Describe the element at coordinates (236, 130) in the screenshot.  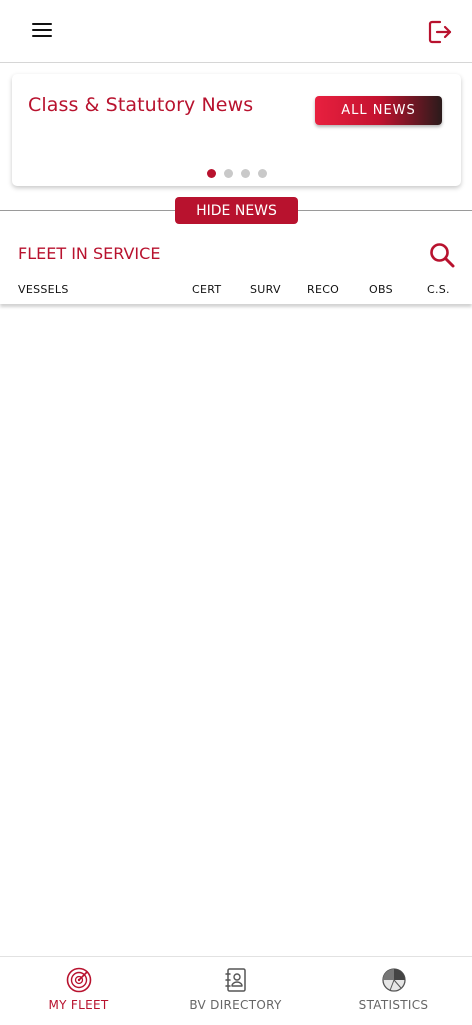
I see `news-carousel-card: Class & Statutory News ALL NEWS` at that location.